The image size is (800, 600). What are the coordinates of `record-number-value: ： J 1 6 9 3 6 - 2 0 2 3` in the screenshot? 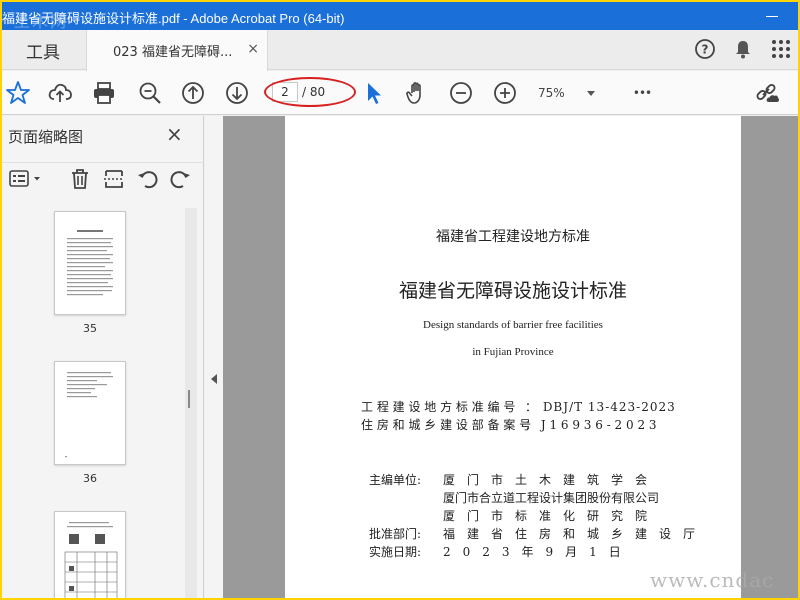 It's located at (591, 425).